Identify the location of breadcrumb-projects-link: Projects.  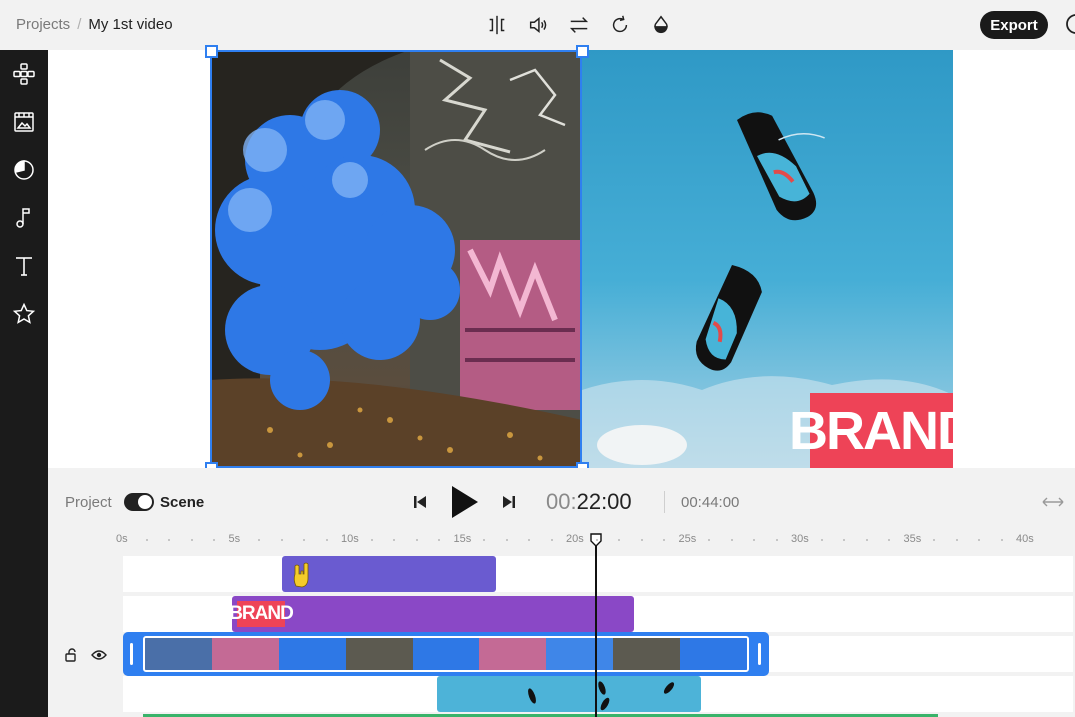
(43, 24).